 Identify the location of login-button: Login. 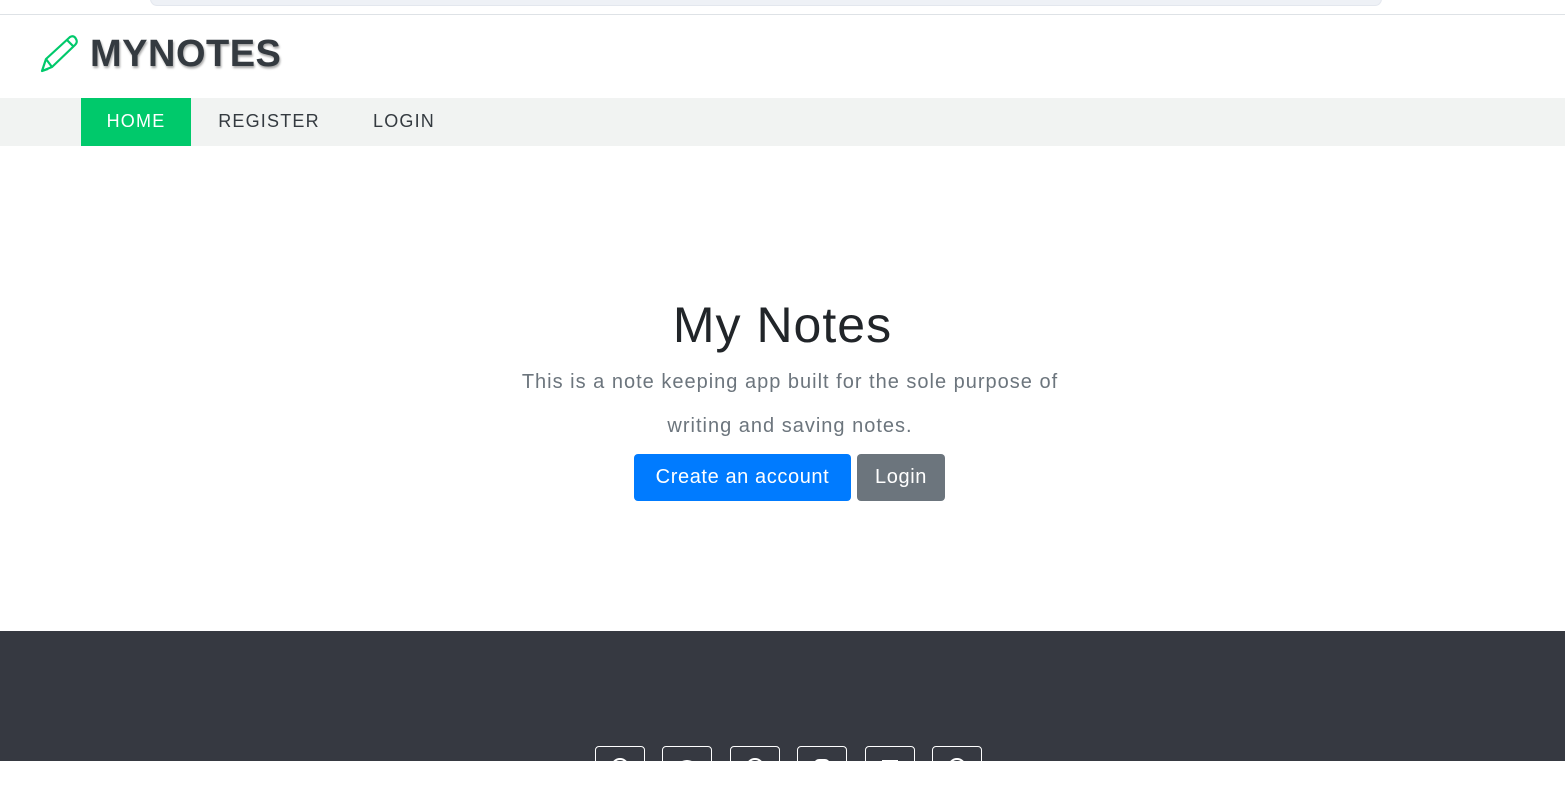
(901, 477).